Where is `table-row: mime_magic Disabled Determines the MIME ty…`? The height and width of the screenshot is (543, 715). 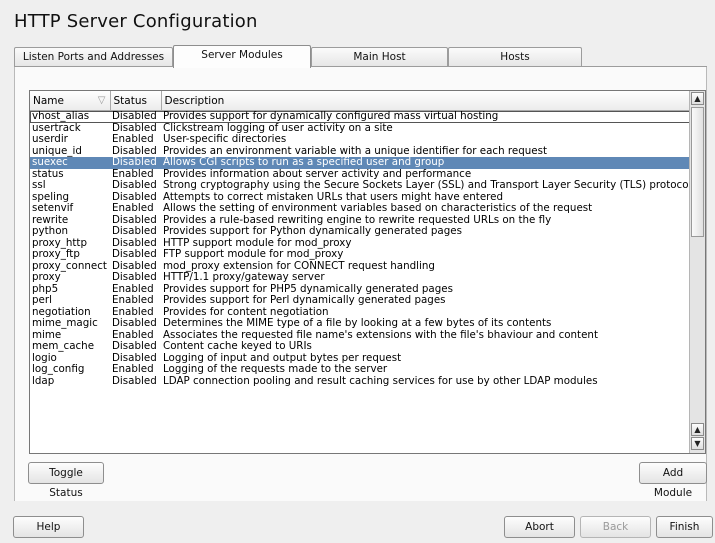 table-row: mime_magic Disabled Determines the MIME ty… is located at coordinates (360, 324).